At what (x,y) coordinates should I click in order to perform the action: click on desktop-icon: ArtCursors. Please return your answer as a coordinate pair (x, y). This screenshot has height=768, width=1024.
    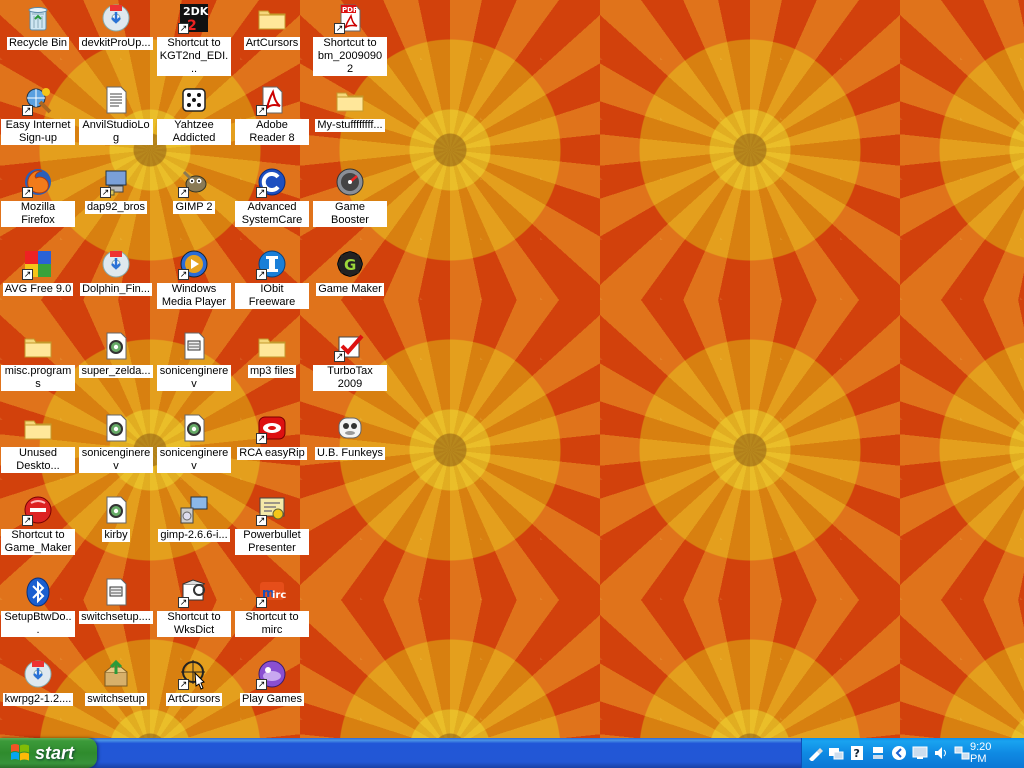
    Looking at the image, I should click on (272, 41).